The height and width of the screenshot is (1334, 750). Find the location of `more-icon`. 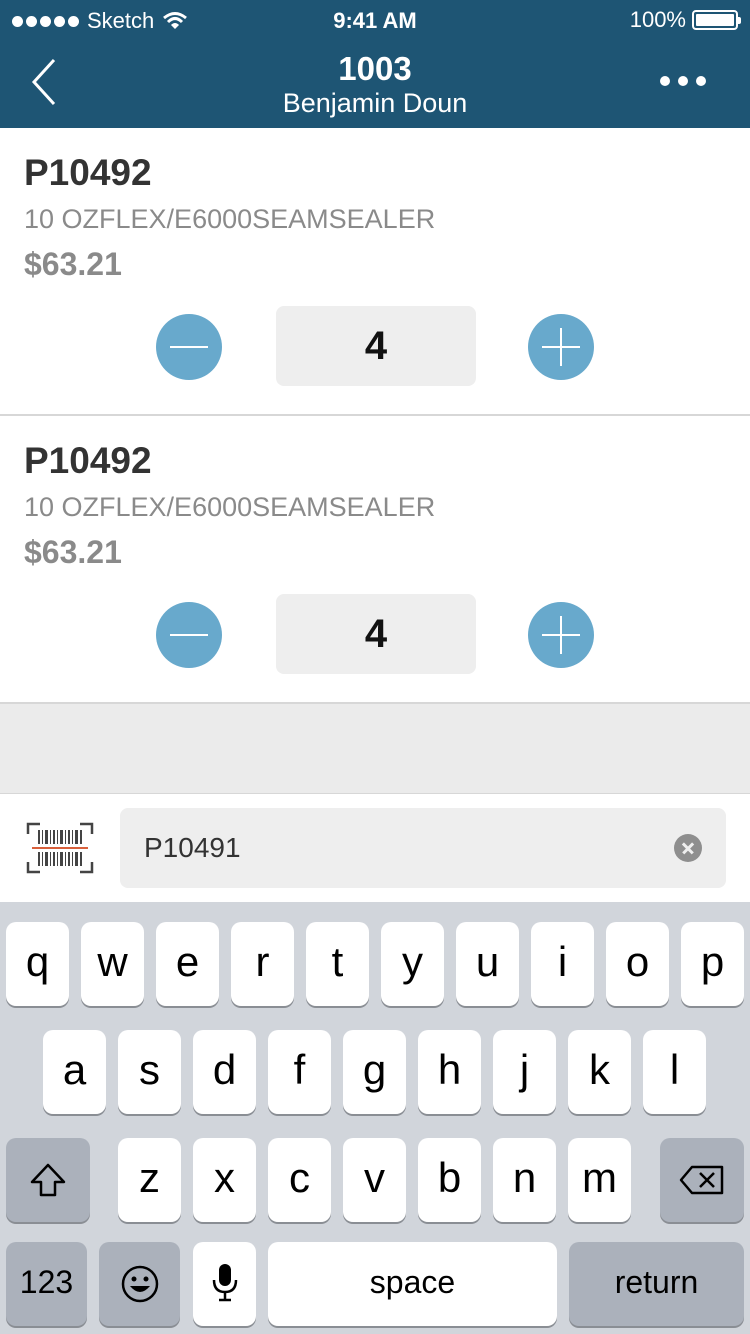

more-icon is located at coordinates (683, 81).